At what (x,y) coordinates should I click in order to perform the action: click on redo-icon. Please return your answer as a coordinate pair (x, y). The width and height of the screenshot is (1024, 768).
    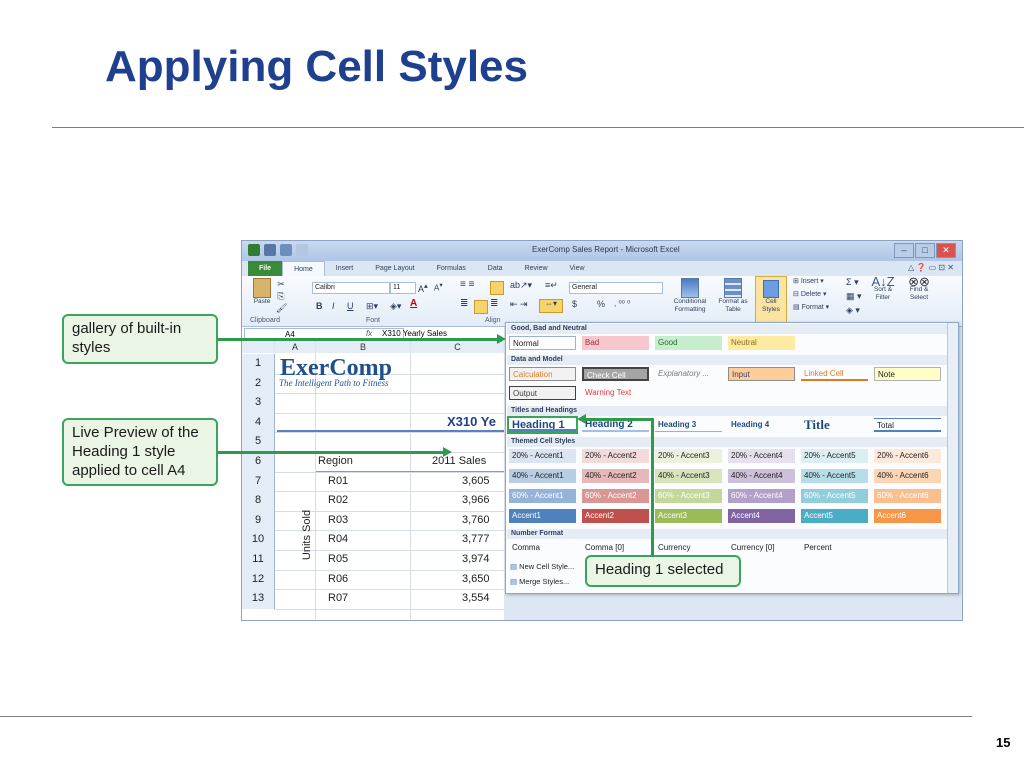
    Looking at the image, I should click on (302, 250).